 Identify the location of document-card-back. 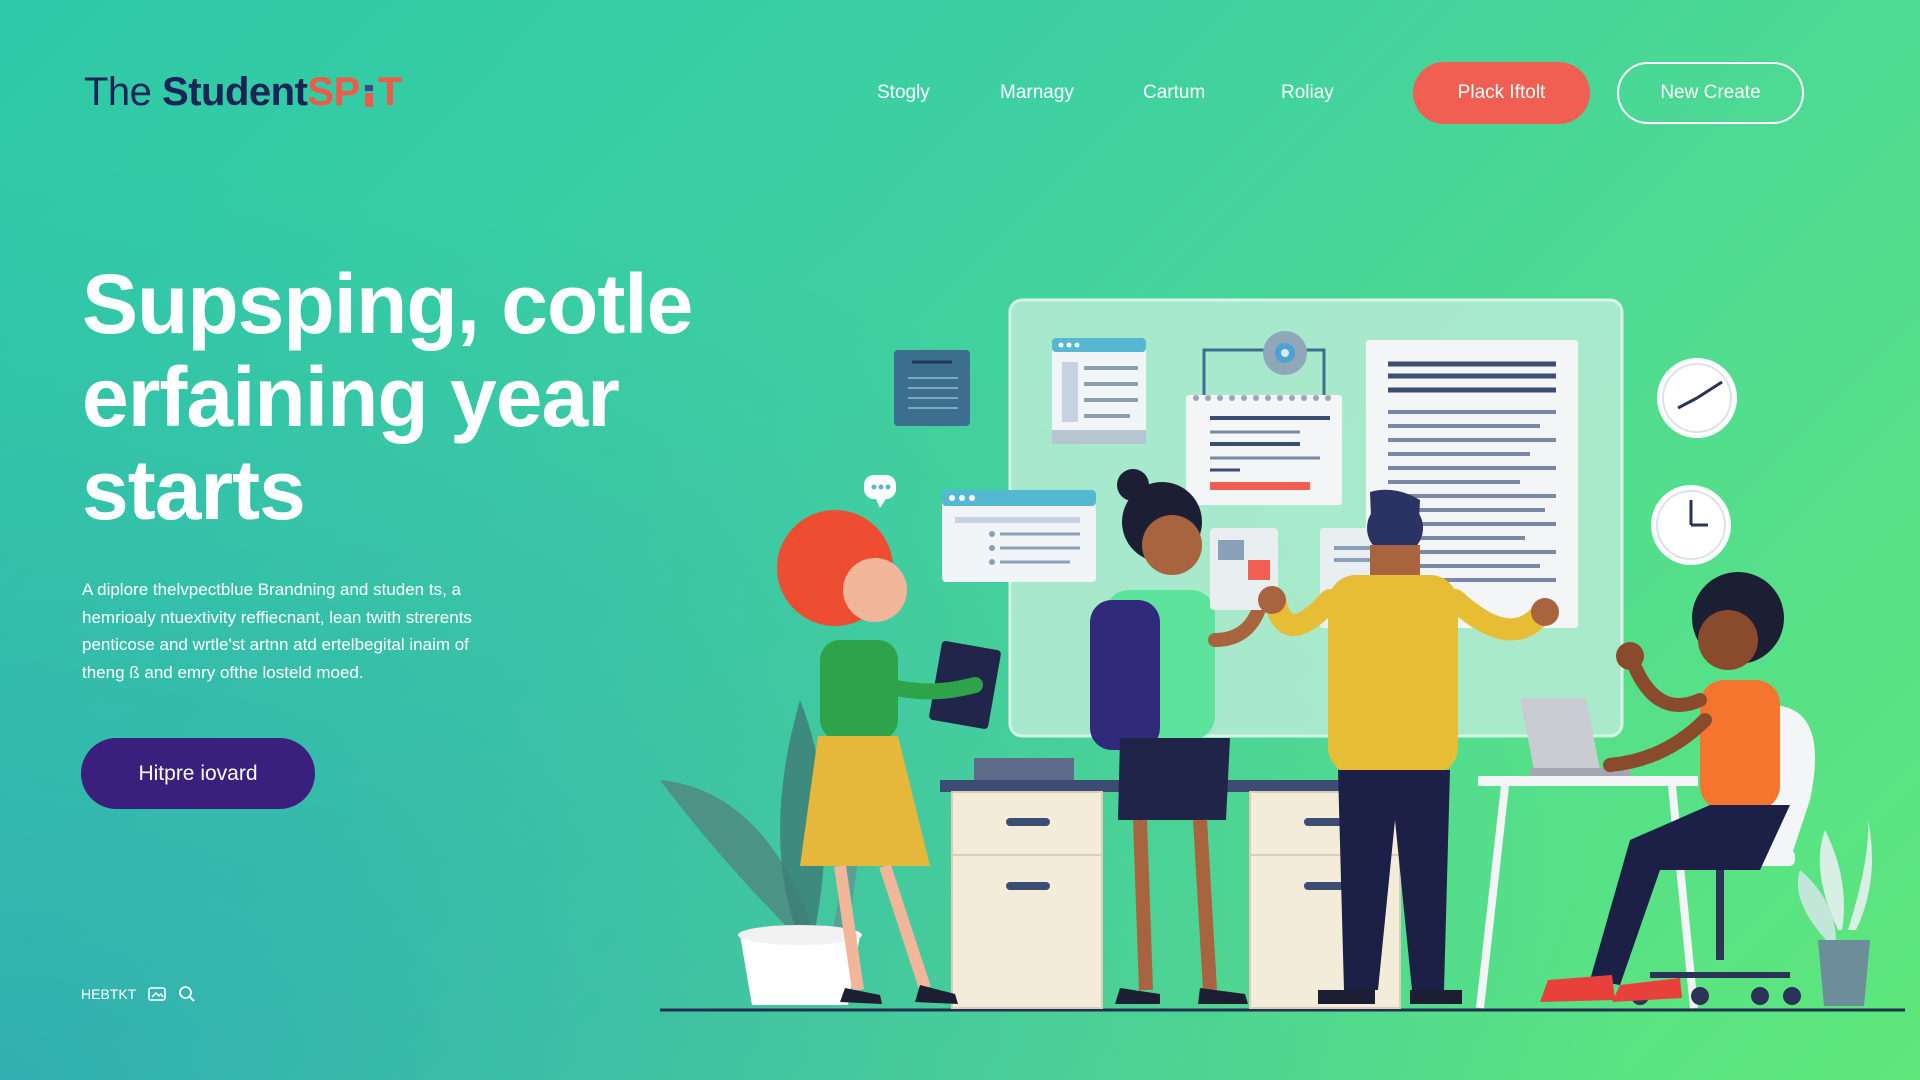
(1360, 578).